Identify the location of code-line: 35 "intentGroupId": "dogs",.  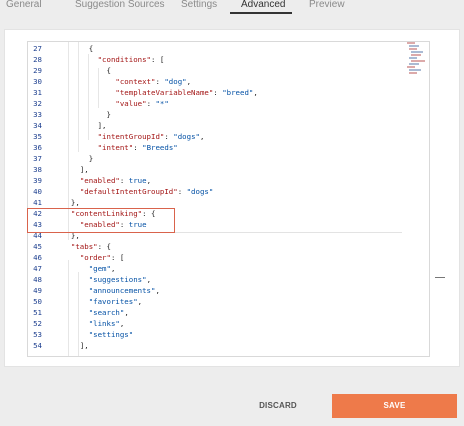
(228, 136).